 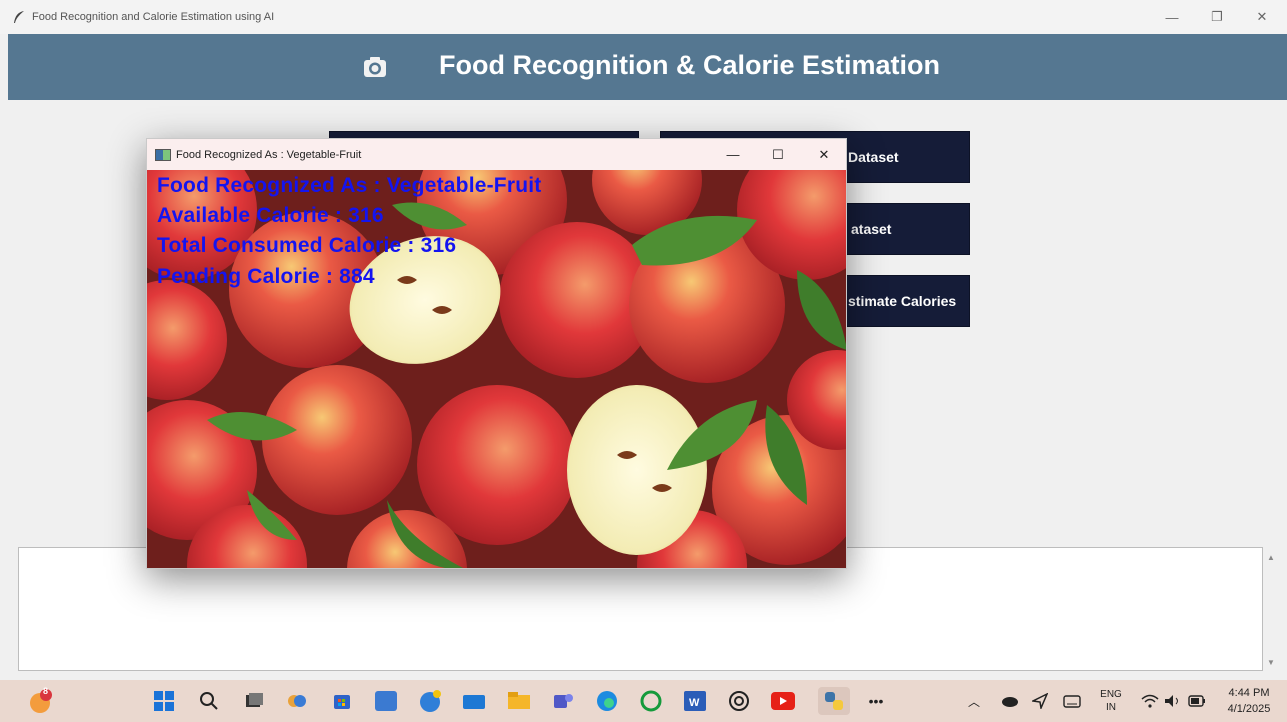 I want to click on popup-title: Food Recognized As : Vegetable-Fruit, so click(x=269, y=154).